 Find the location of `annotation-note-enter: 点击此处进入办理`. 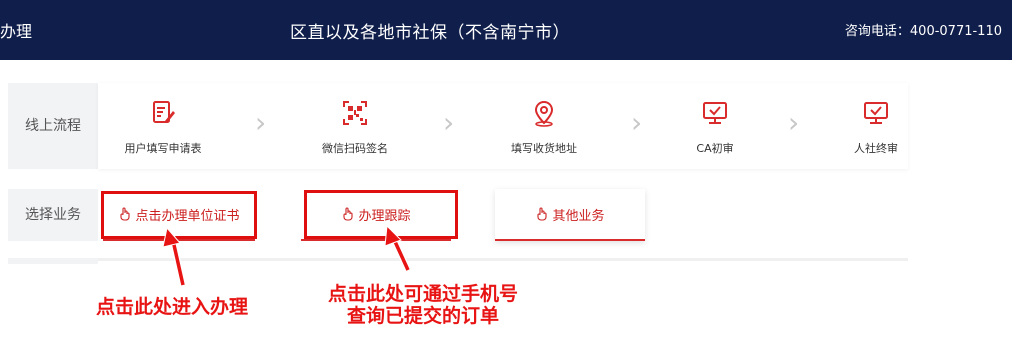

annotation-note-enter: 点击此处进入办理 is located at coordinates (172, 307).